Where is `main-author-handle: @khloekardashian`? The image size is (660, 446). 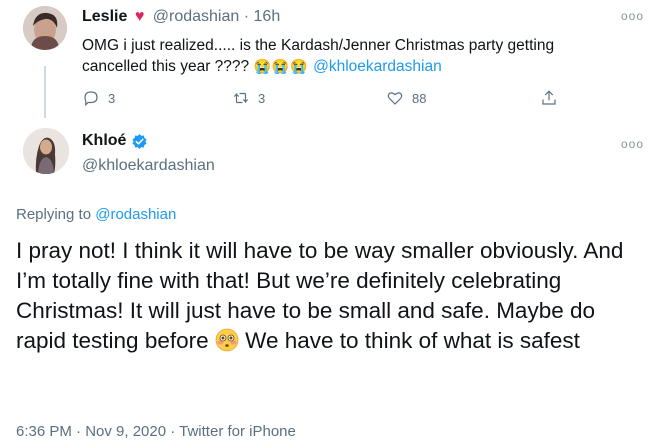
main-author-handle: @khloekardashian is located at coordinates (148, 166).